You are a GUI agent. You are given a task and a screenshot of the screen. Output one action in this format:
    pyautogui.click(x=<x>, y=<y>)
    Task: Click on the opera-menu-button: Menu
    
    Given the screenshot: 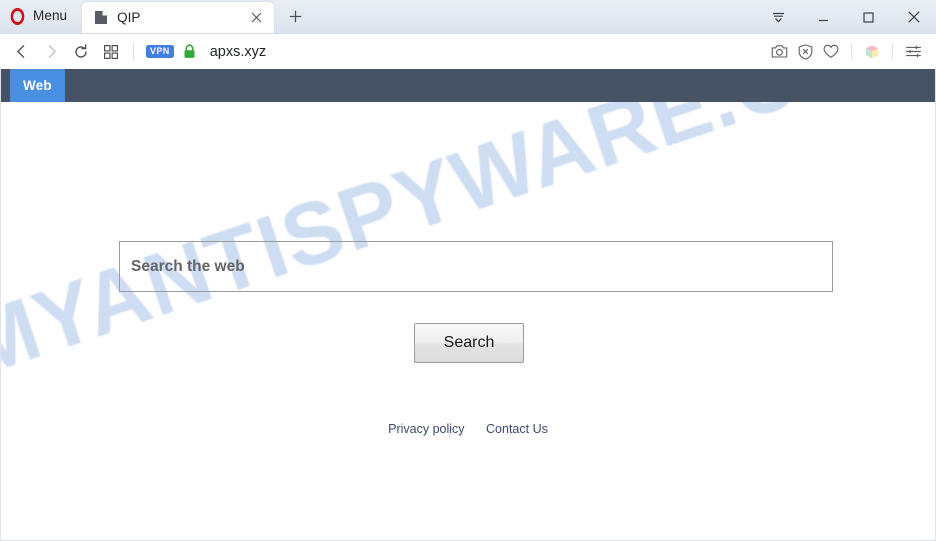 What is the action you would take?
    pyautogui.click(x=38, y=16)
    